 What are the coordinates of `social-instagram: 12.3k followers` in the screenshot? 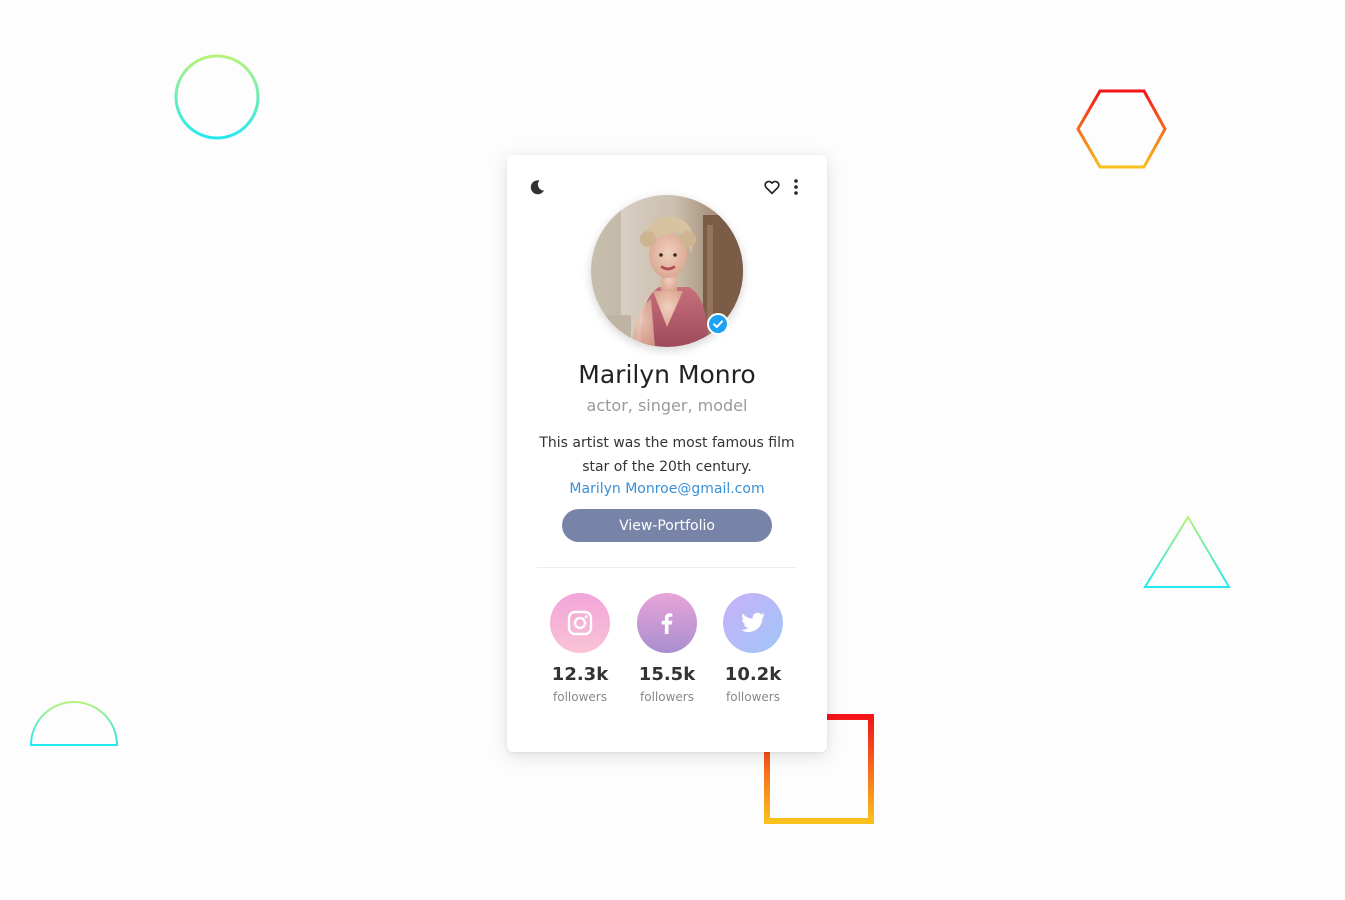 It's located at (580, 648).